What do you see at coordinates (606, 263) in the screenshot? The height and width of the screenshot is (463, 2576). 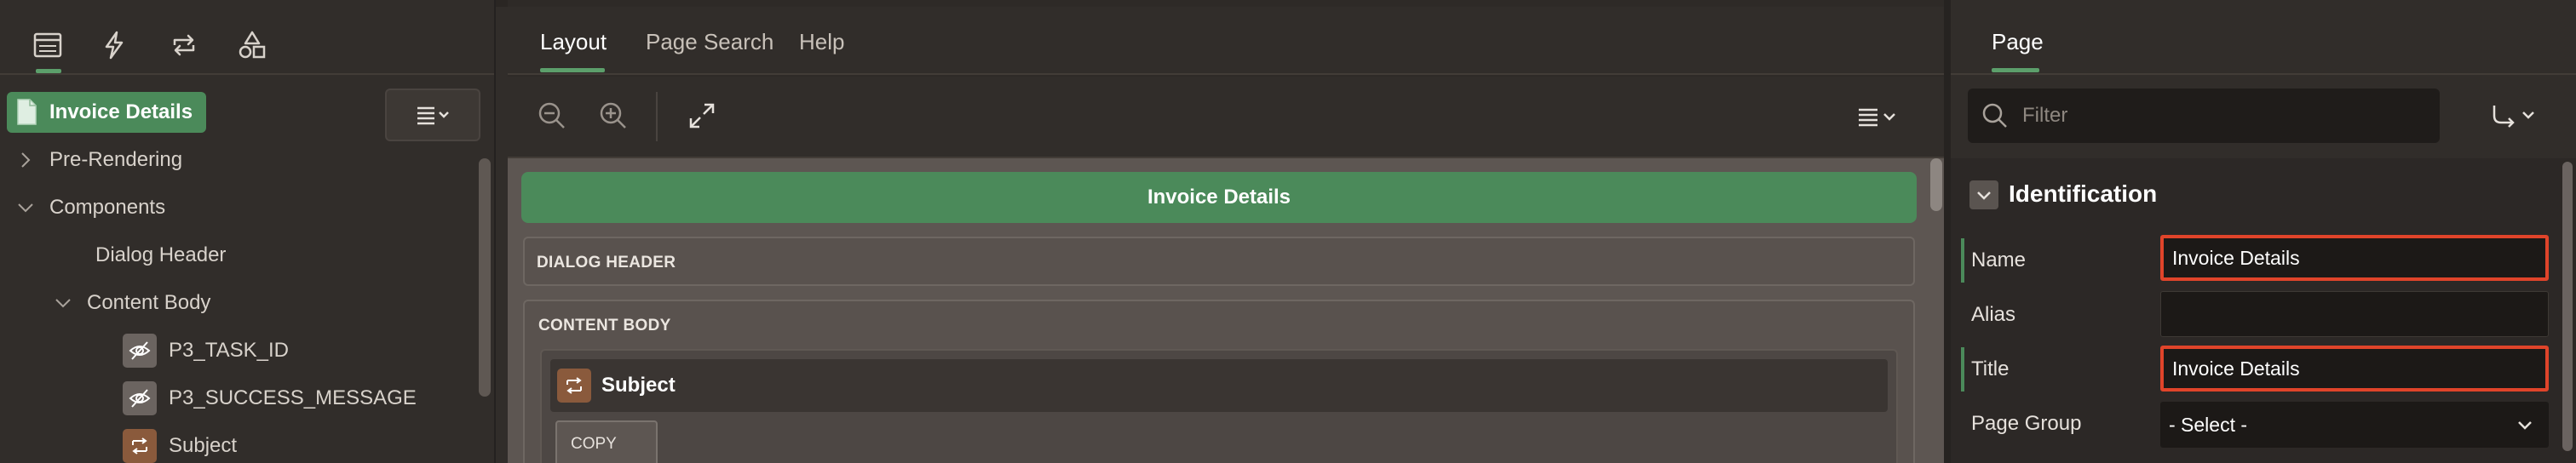 I see `region-label: DIALOG HEADER` at bounding box center [606, 263].